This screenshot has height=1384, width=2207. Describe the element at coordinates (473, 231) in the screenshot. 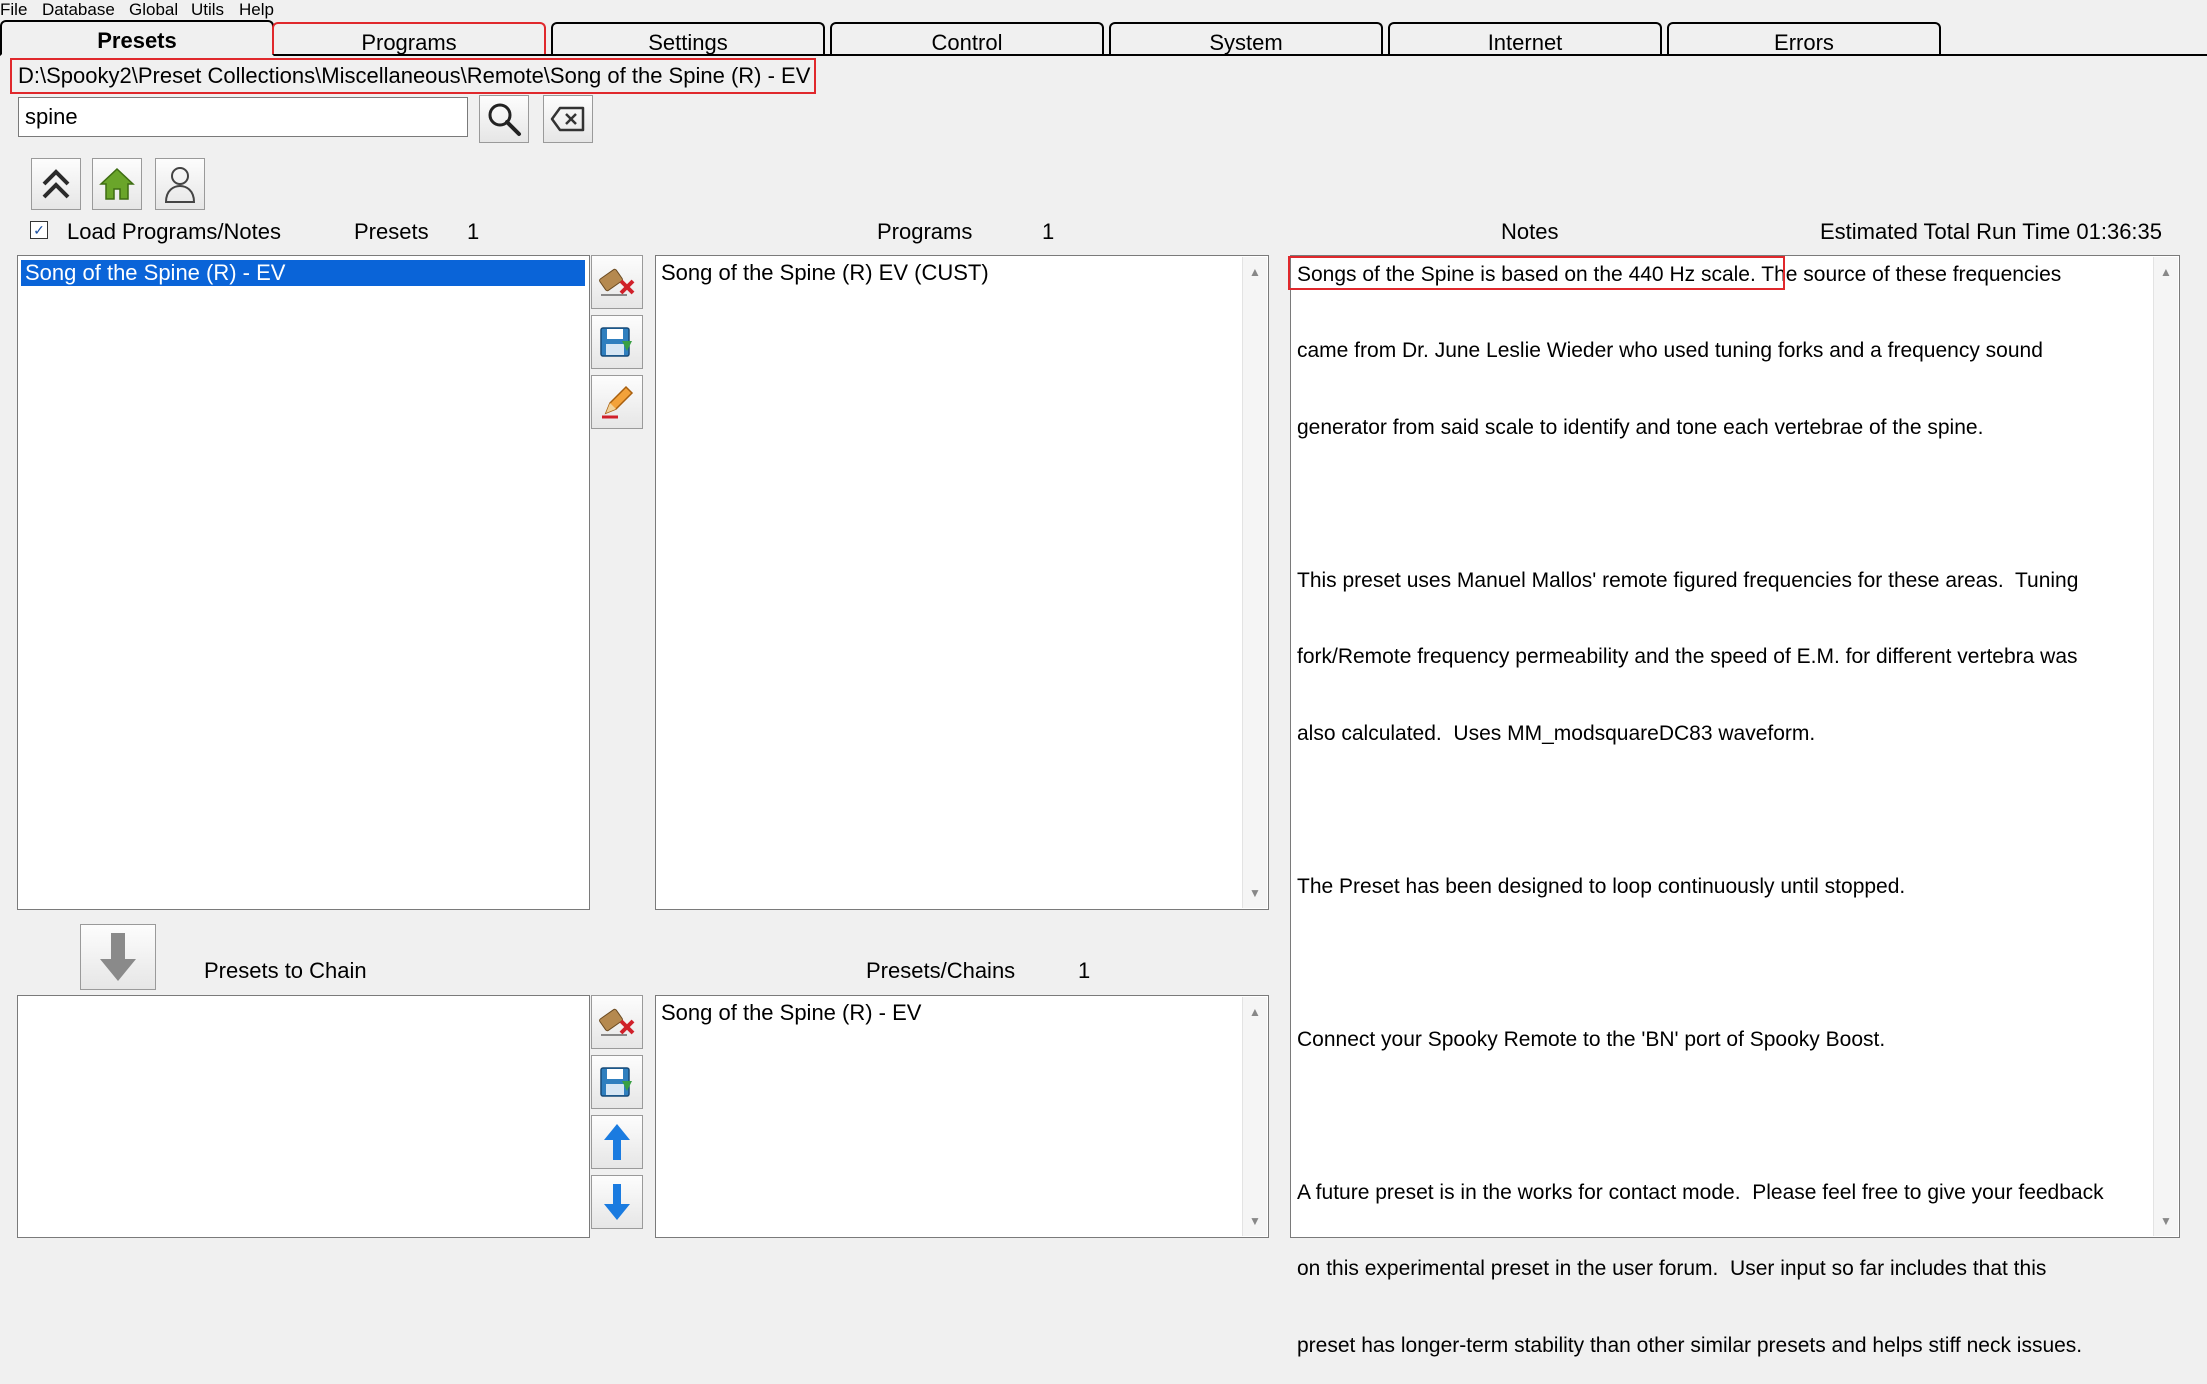

I see `presets-count: 1` at that location.